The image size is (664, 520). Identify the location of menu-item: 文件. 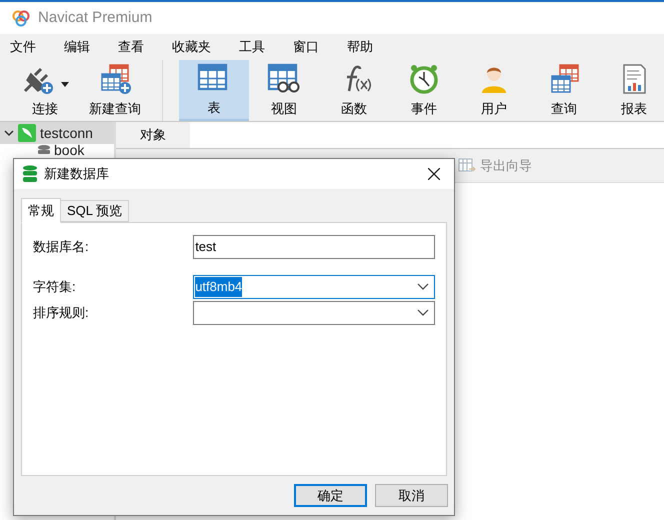
(23, 47).